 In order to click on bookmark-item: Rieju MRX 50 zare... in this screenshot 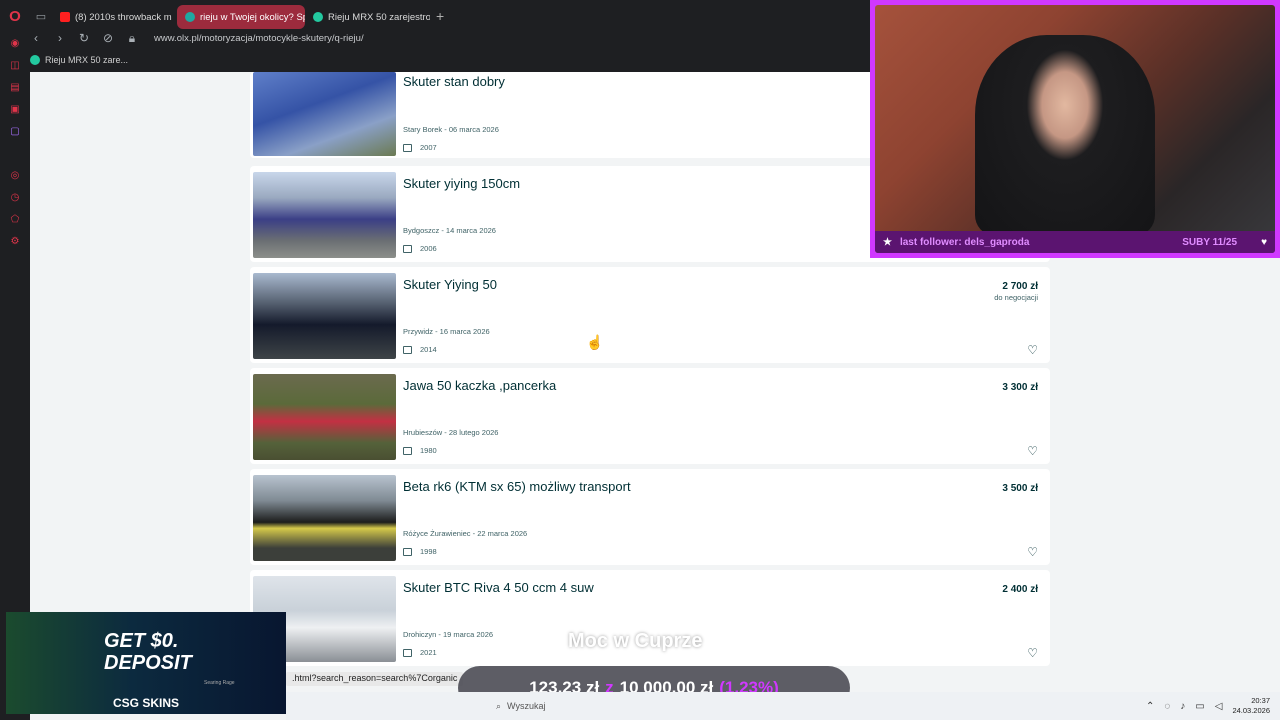, I will do `click(86, 60)`.